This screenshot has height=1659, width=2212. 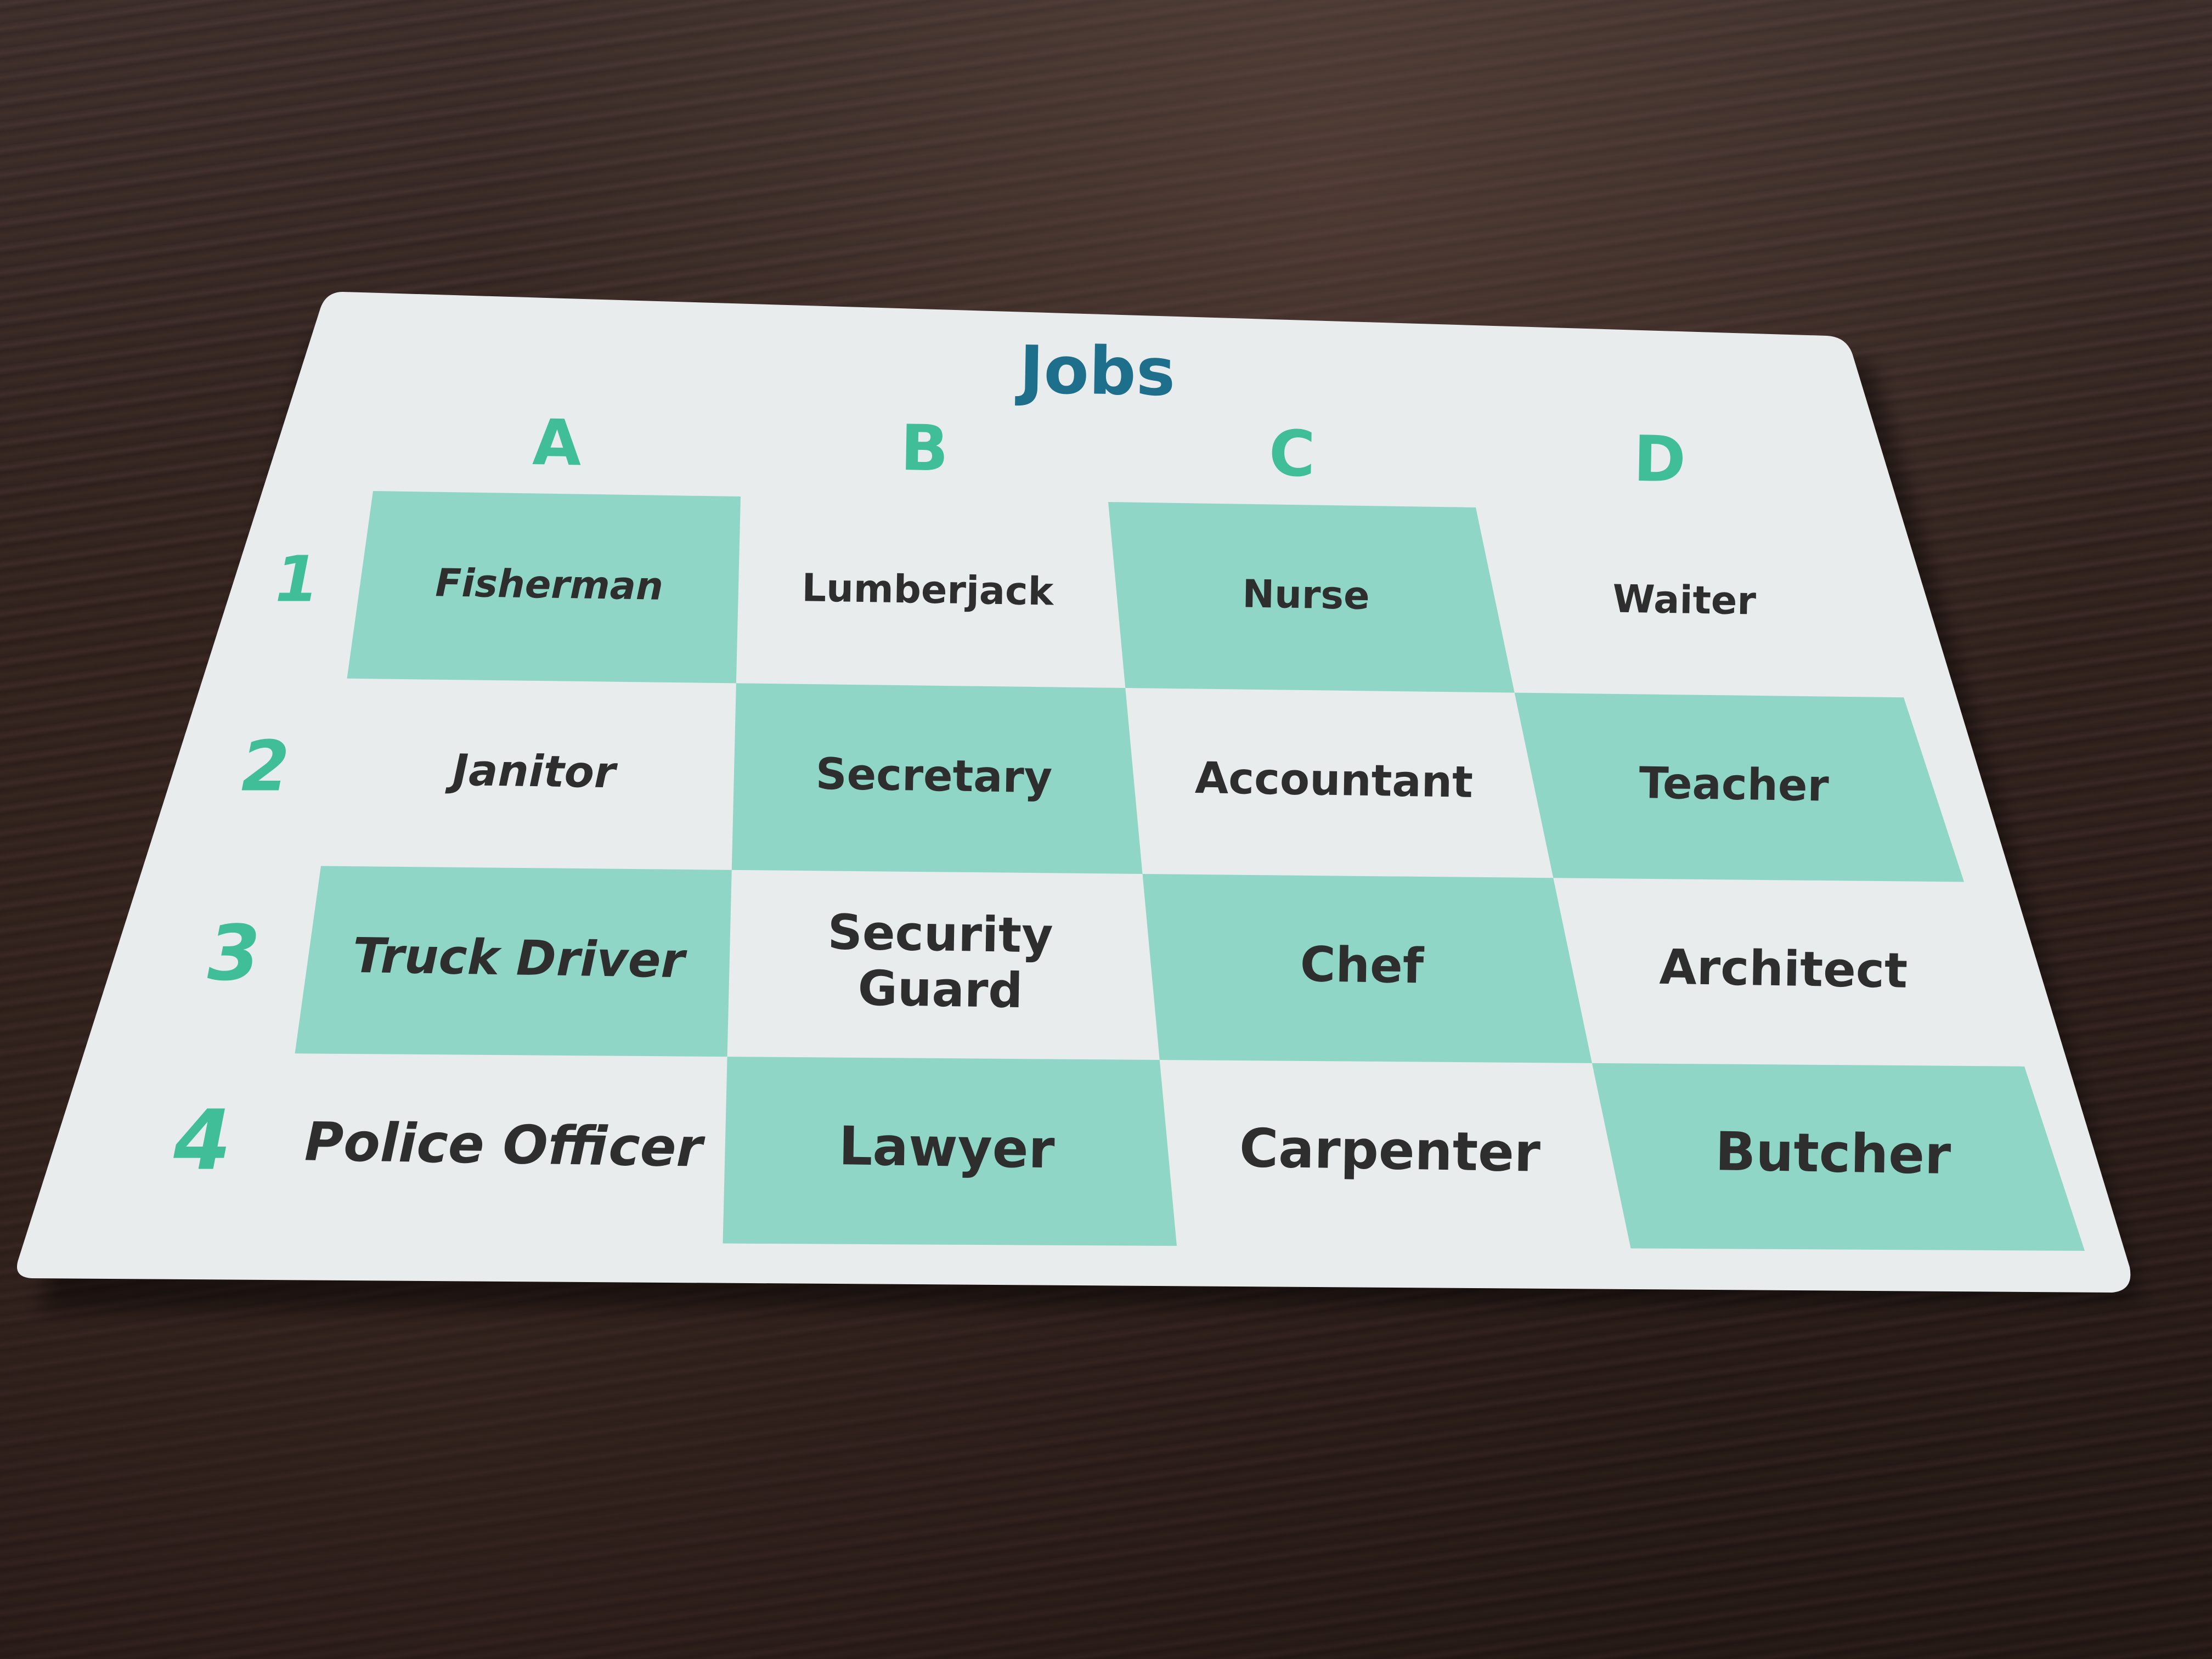 I want to click on cell-label: Secretary, so click(x=934, y=776).